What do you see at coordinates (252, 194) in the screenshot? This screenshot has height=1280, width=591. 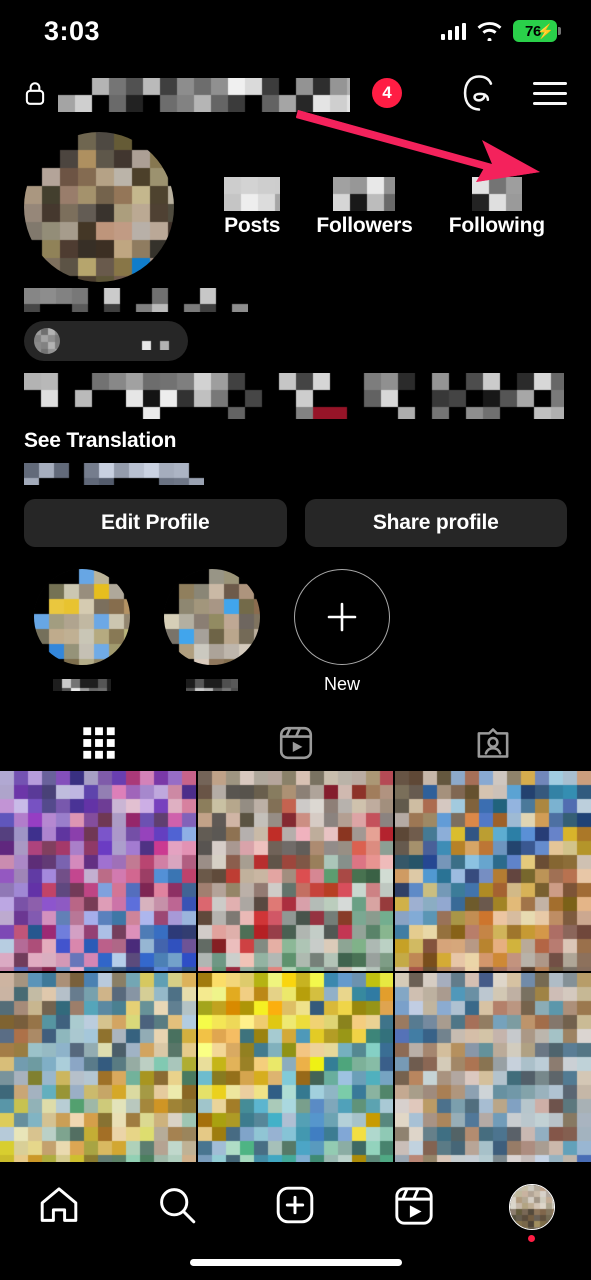 I see `posts-count-redacted` at bounding box center [252, 194].